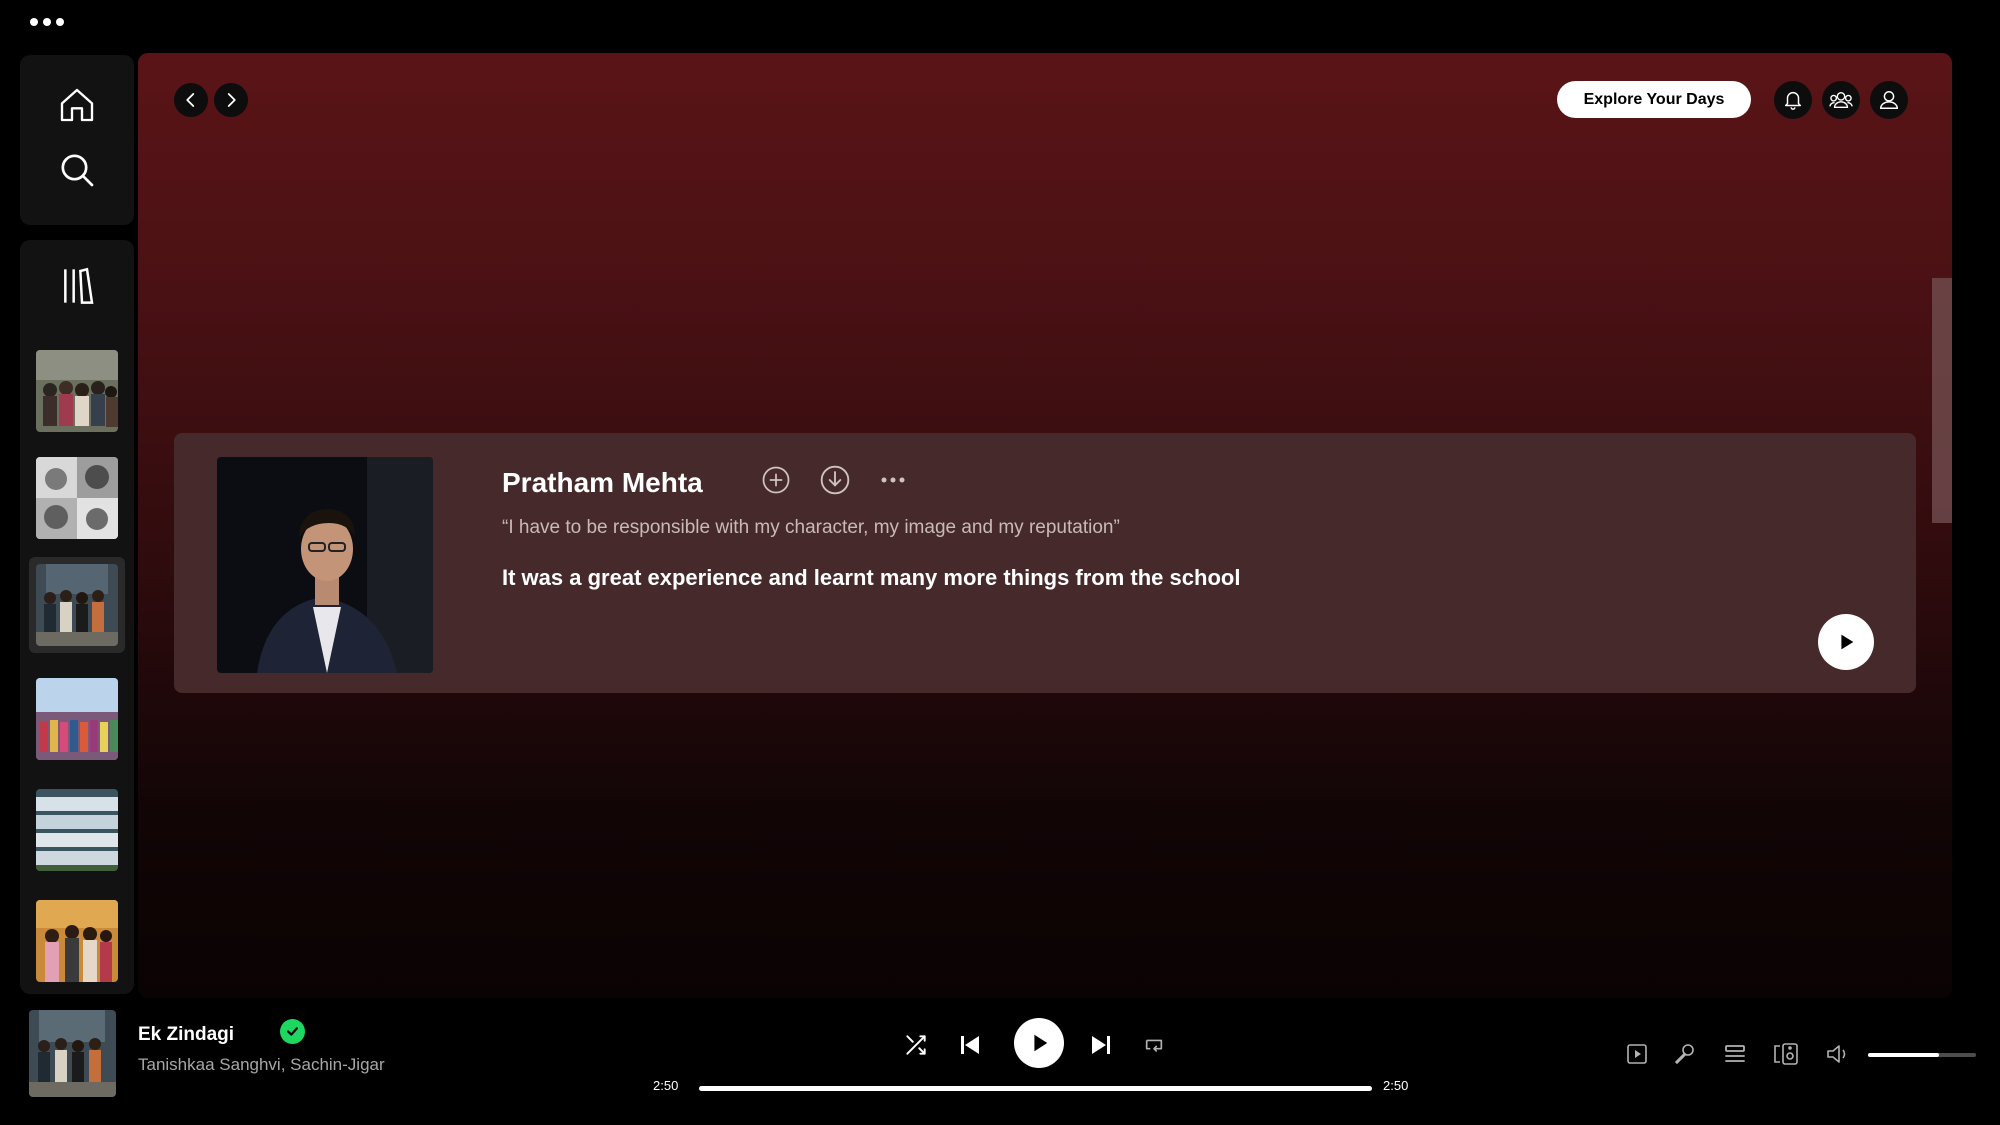 The height and width of the screenshot is (1125, 2000). I want to click on forward-button, so click(231, 100).